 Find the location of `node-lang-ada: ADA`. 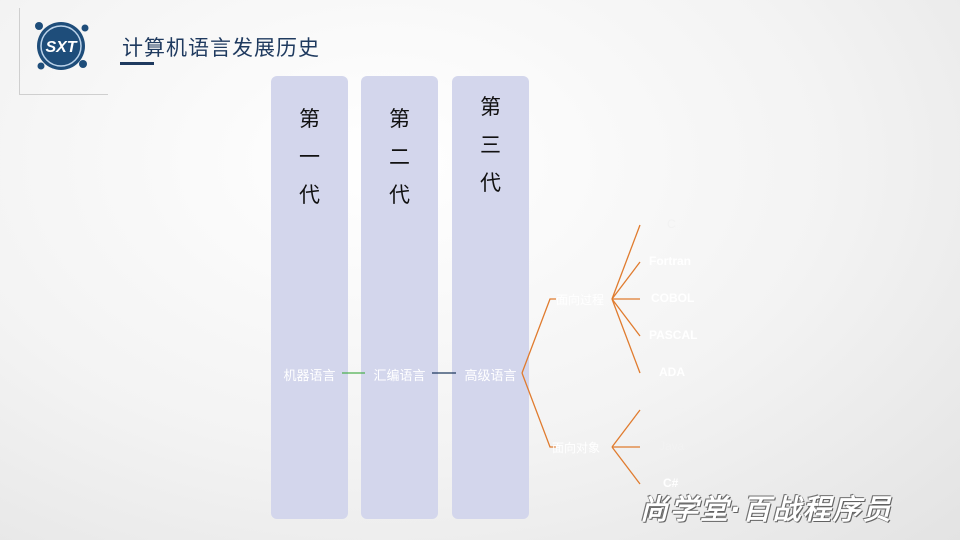

node-lang-ada: ADA is located at coordinates (672, 372).